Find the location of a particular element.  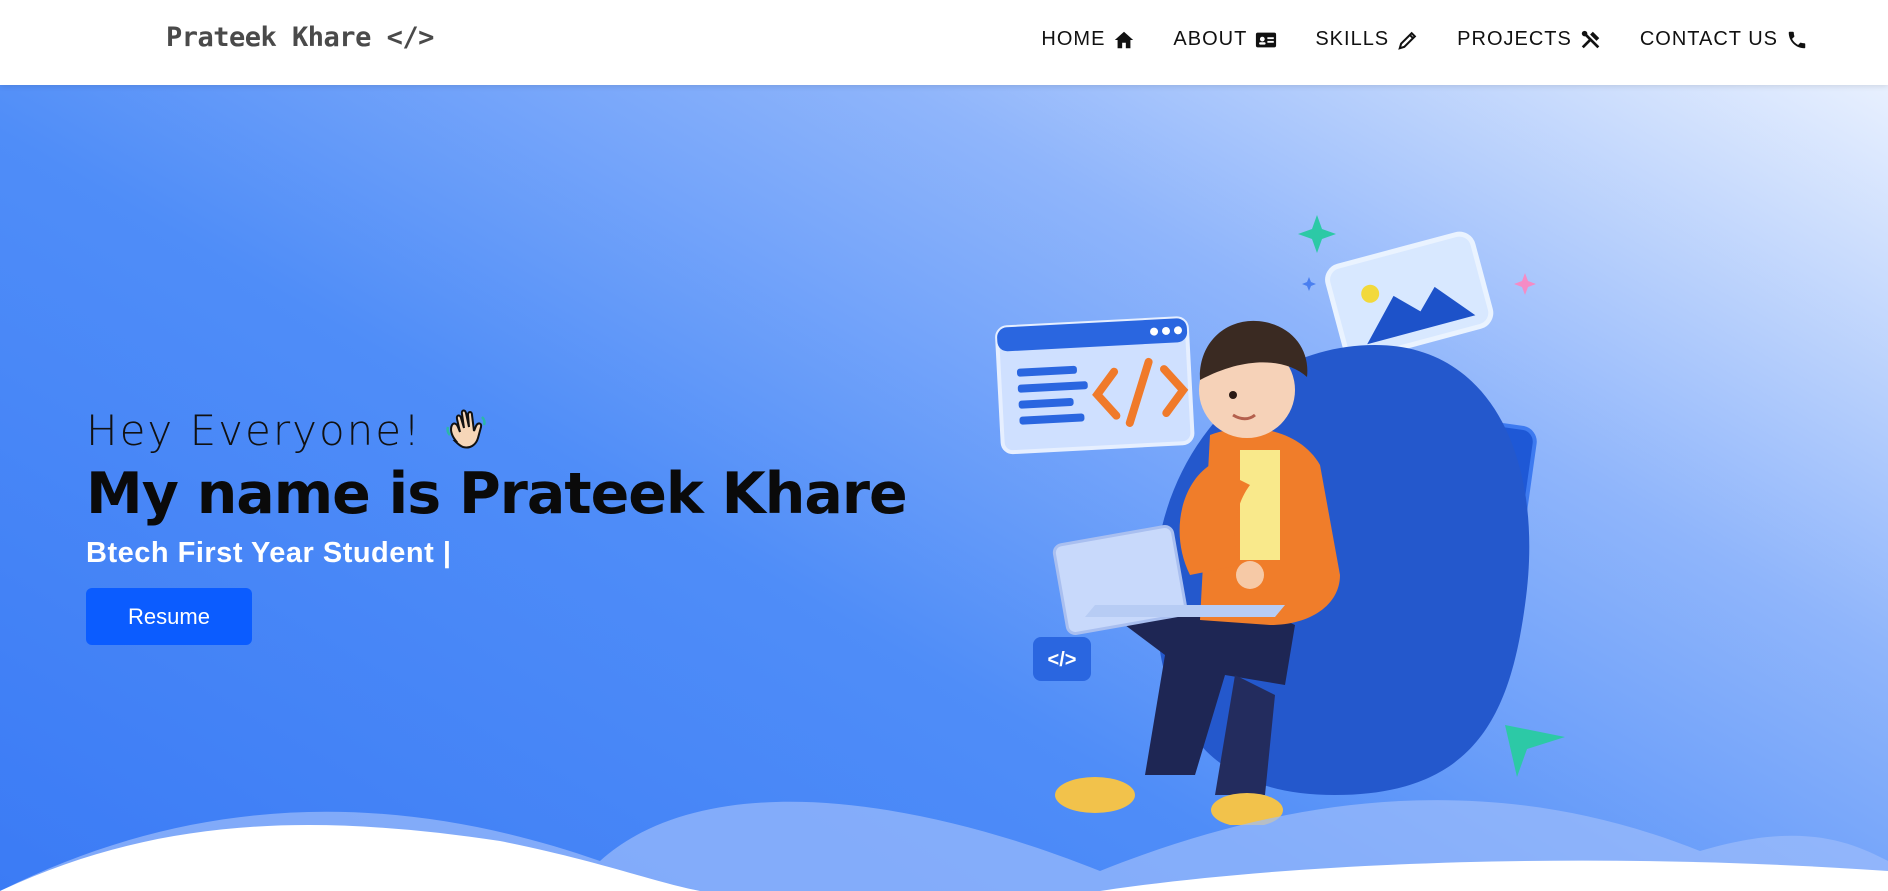

nav-about-label: ABOUT is located at coordinates (1210, 39).